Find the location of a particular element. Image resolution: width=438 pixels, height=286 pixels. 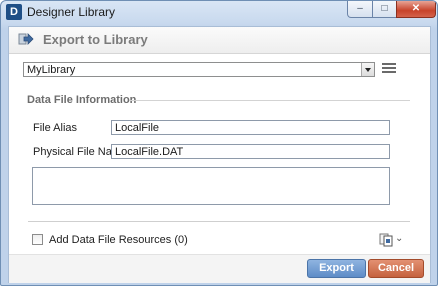

file-alias-label: File Alias is located at coordinates (55, 128).